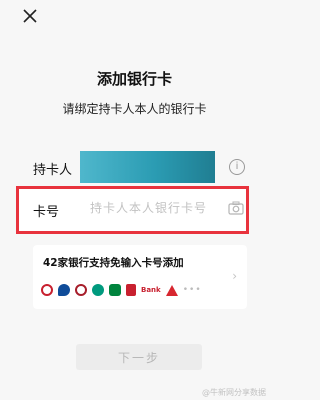  Describe the element at coordinates (115, 290) in the screenshot. I see `psbc-logo-icon` at that location.